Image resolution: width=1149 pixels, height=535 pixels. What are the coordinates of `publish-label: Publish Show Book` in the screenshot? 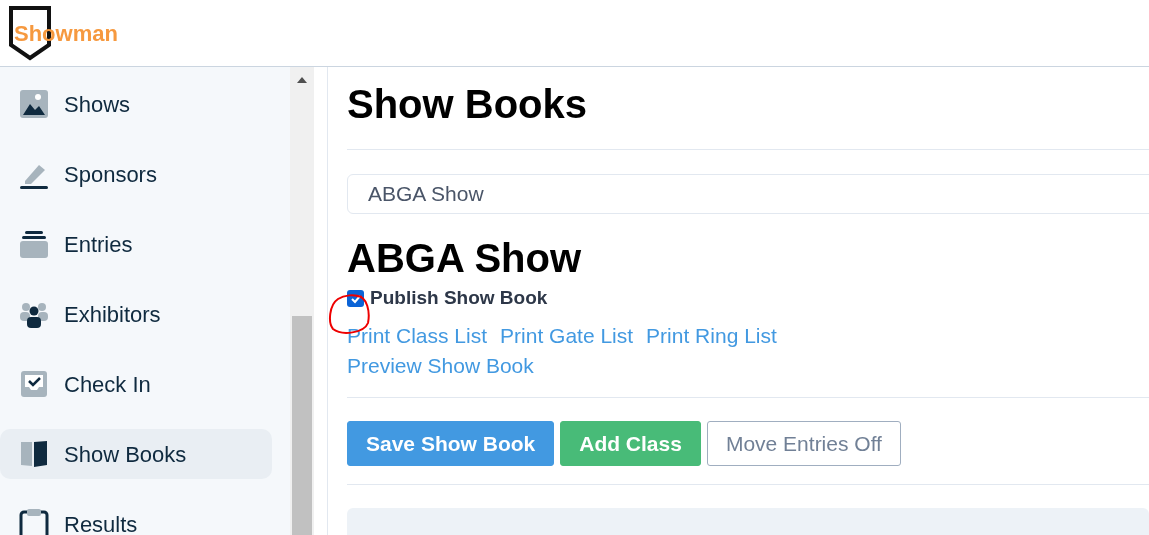 It's located at (459, 298).